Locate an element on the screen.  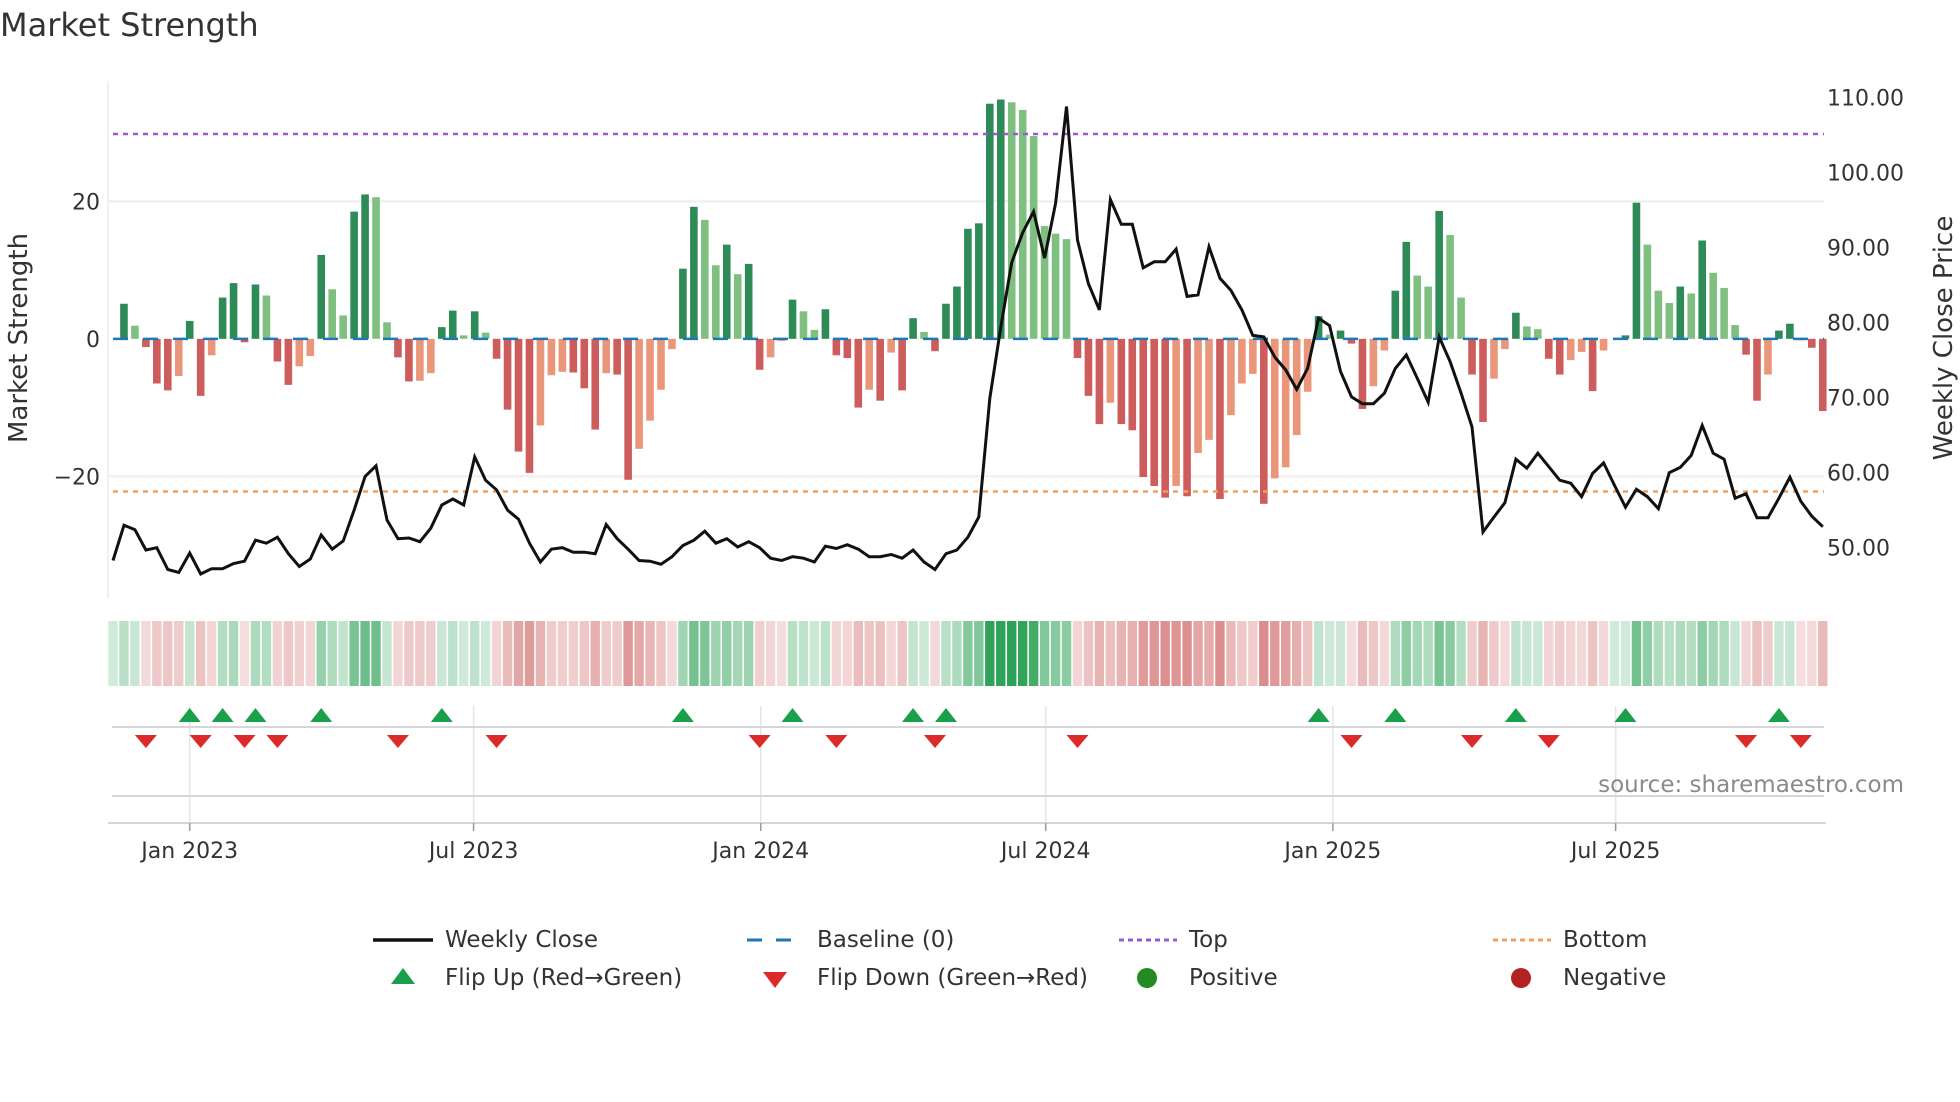
right-tick-label: 60.00 is located at coordinates (1858, 474).